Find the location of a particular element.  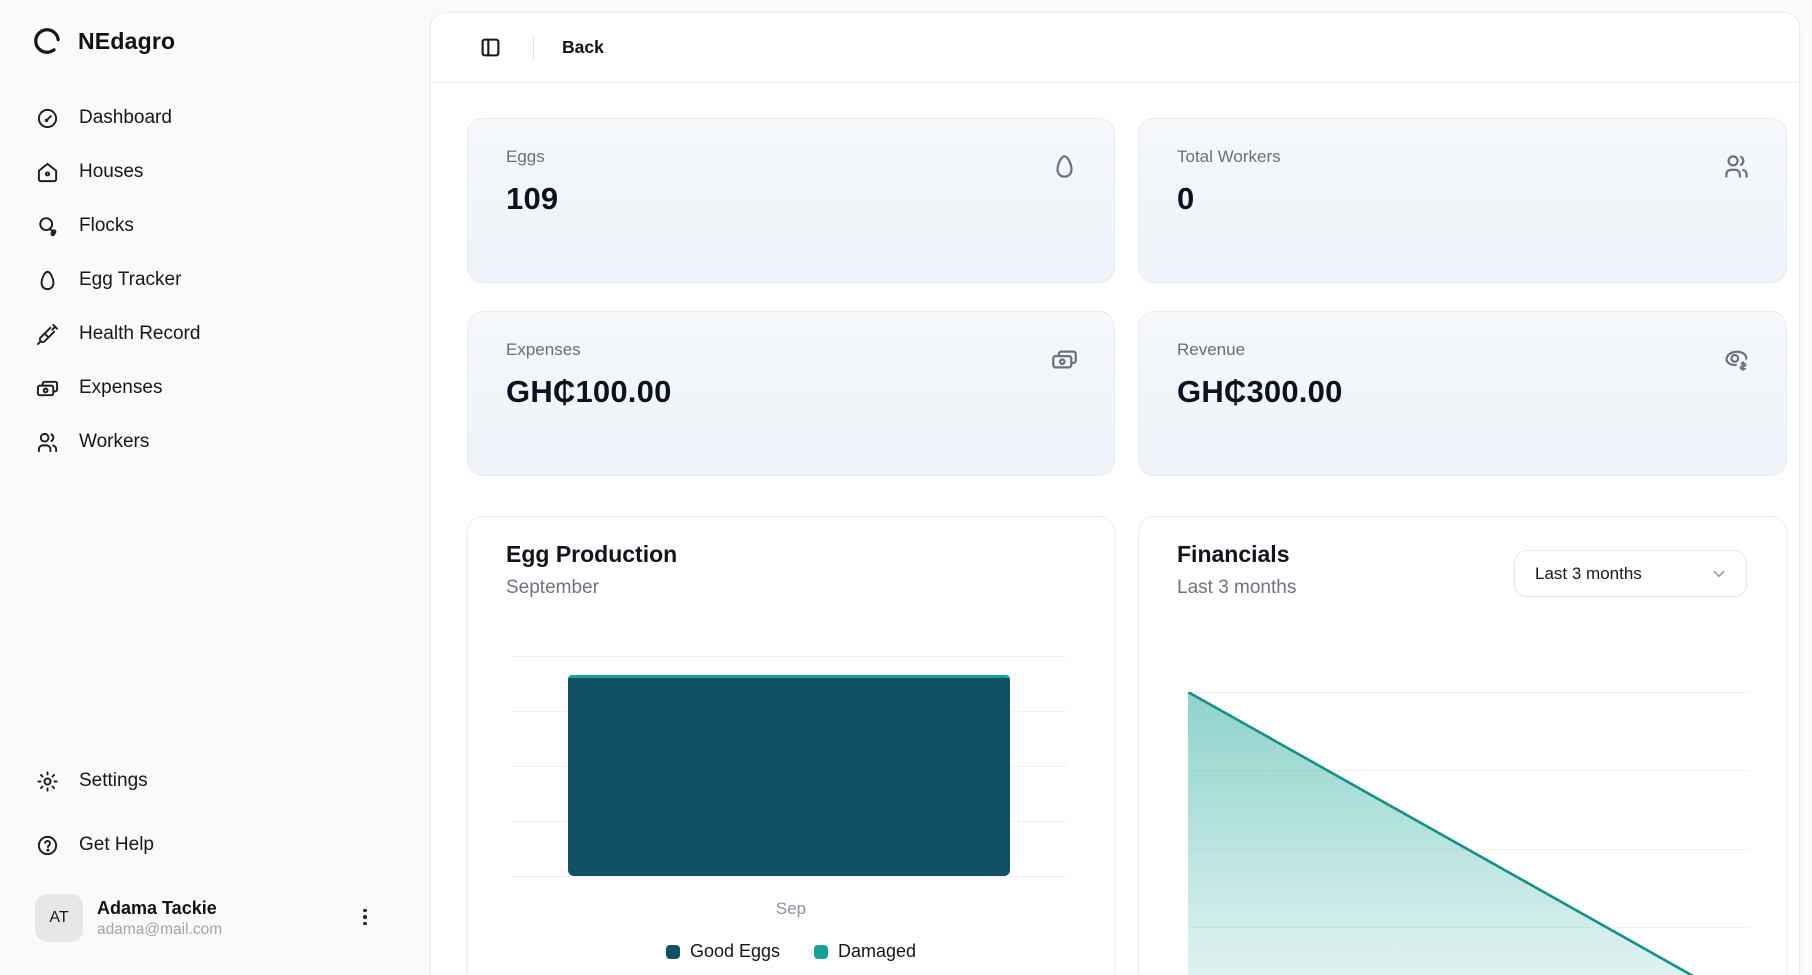

sidebar-item-houses: Houses is located at coordinates (215, 172).